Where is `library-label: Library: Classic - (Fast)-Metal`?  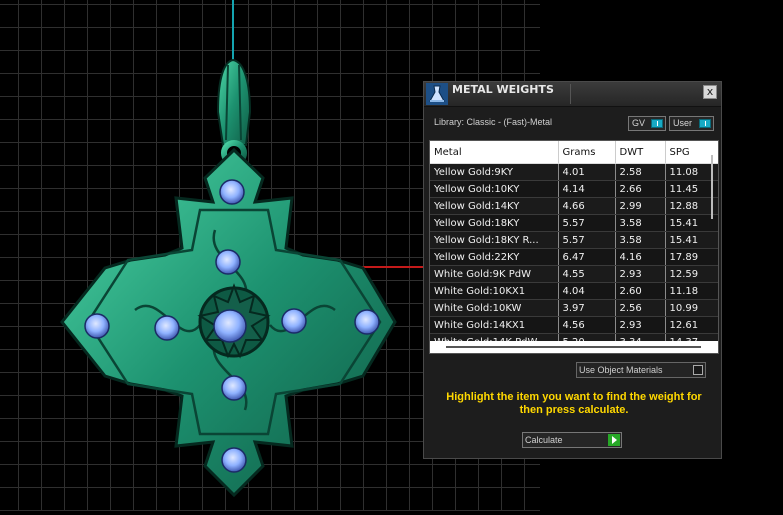
library-label: Library: Classic - (Fast)-Metal is located at coordinates (493, 122).